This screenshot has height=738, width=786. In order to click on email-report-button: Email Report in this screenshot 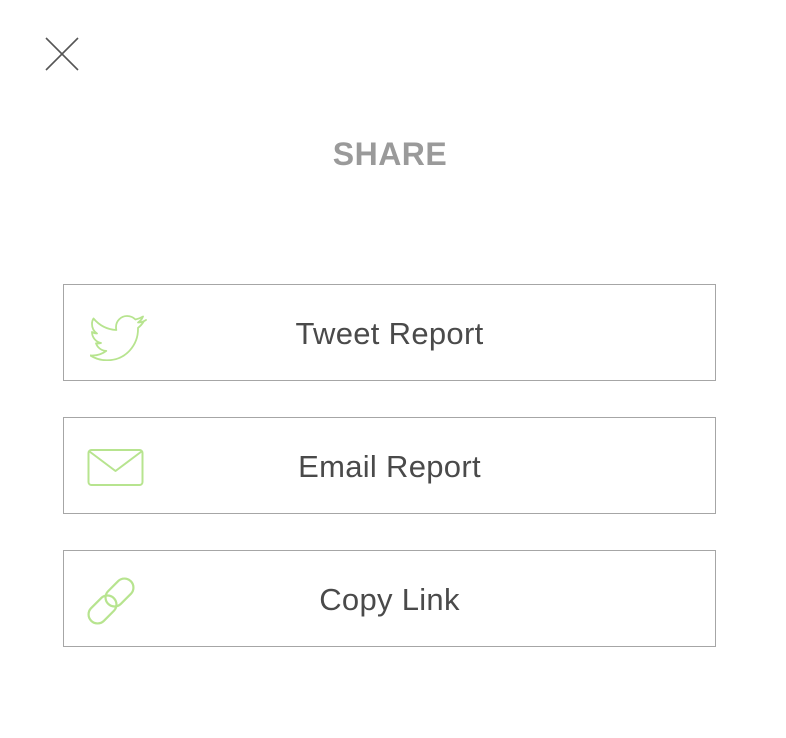, I will do `click(389, 465)`.